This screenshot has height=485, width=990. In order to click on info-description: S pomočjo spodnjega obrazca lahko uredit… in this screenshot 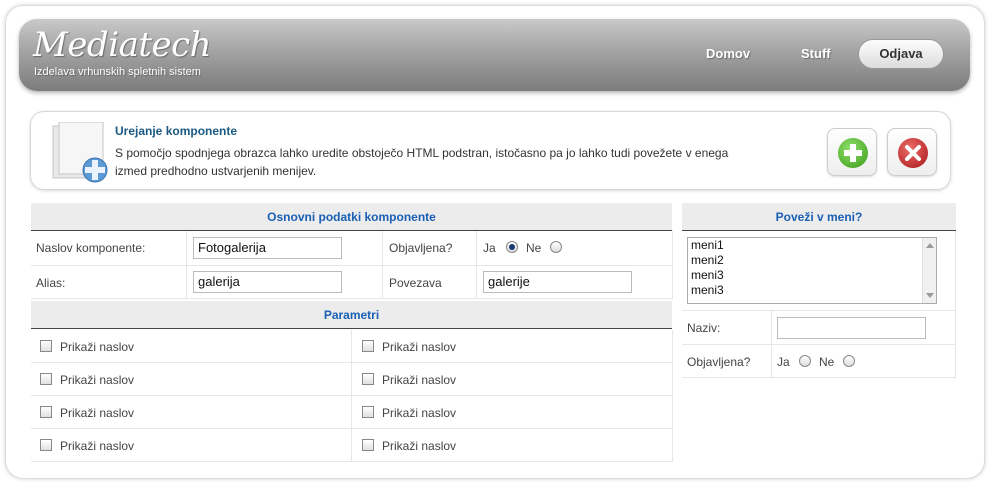, I will do `click(422, 162)`.